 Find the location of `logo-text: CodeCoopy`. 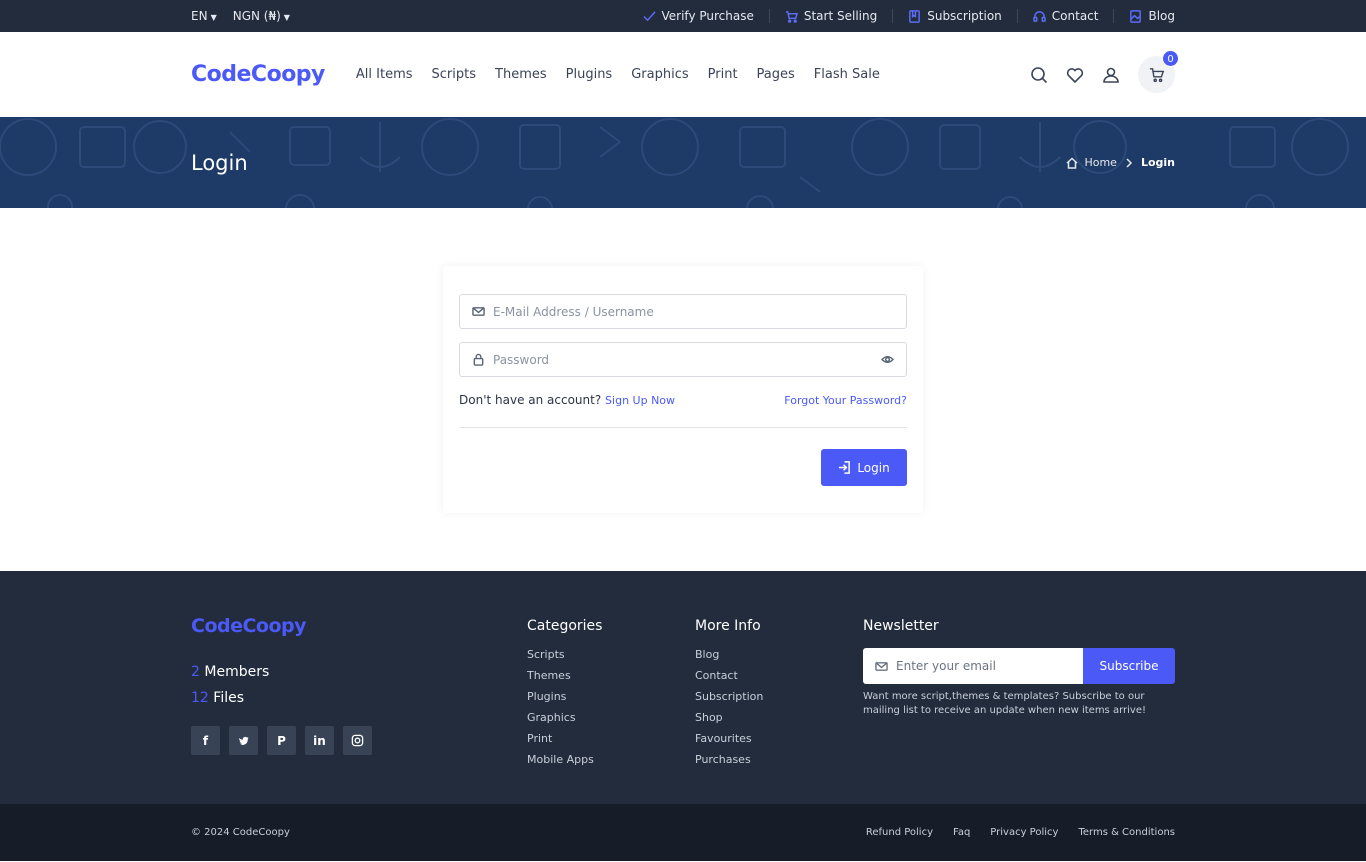

logo-text: CodeCoopy is located at coordinates (258, 74).